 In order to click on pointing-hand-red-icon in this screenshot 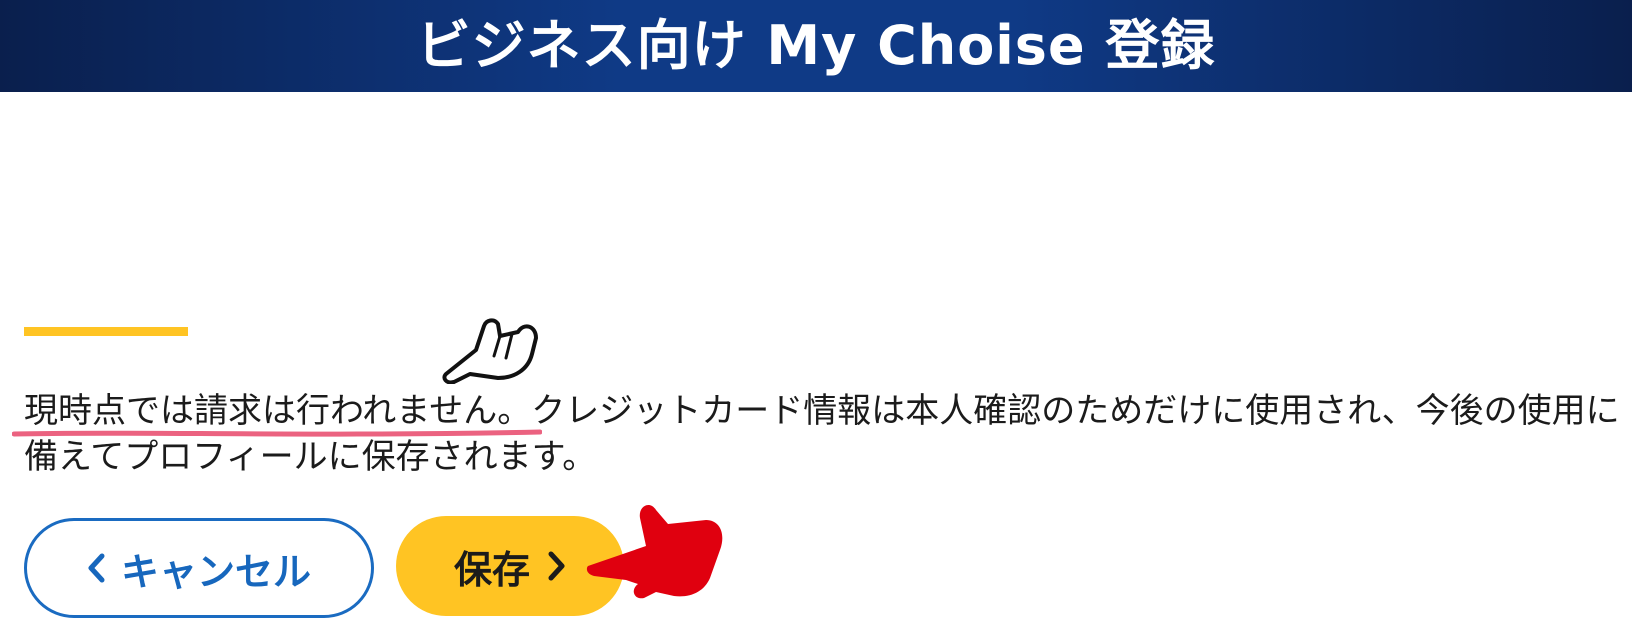, I will do `click(654, 551)`.